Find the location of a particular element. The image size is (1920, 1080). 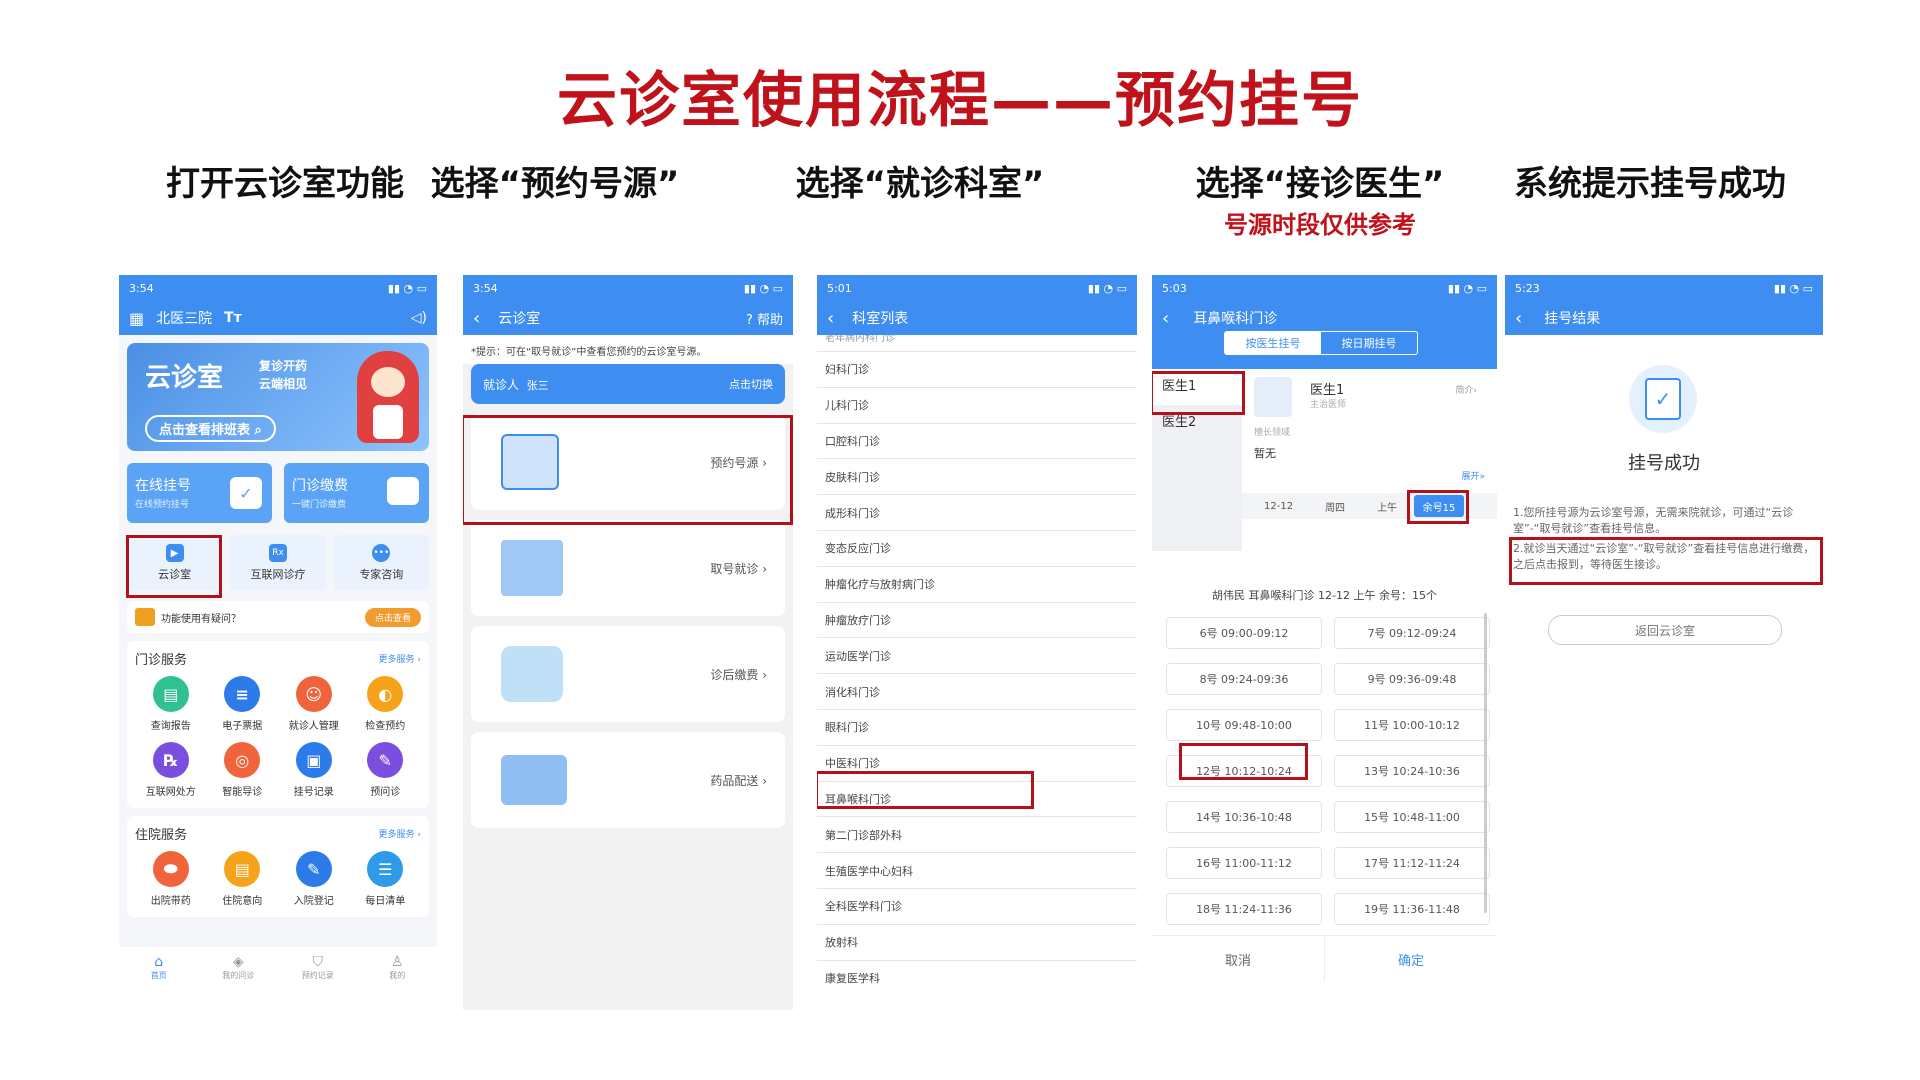

menu-row-payment: 诊后缴费 › is located at coordinates (628, 674).